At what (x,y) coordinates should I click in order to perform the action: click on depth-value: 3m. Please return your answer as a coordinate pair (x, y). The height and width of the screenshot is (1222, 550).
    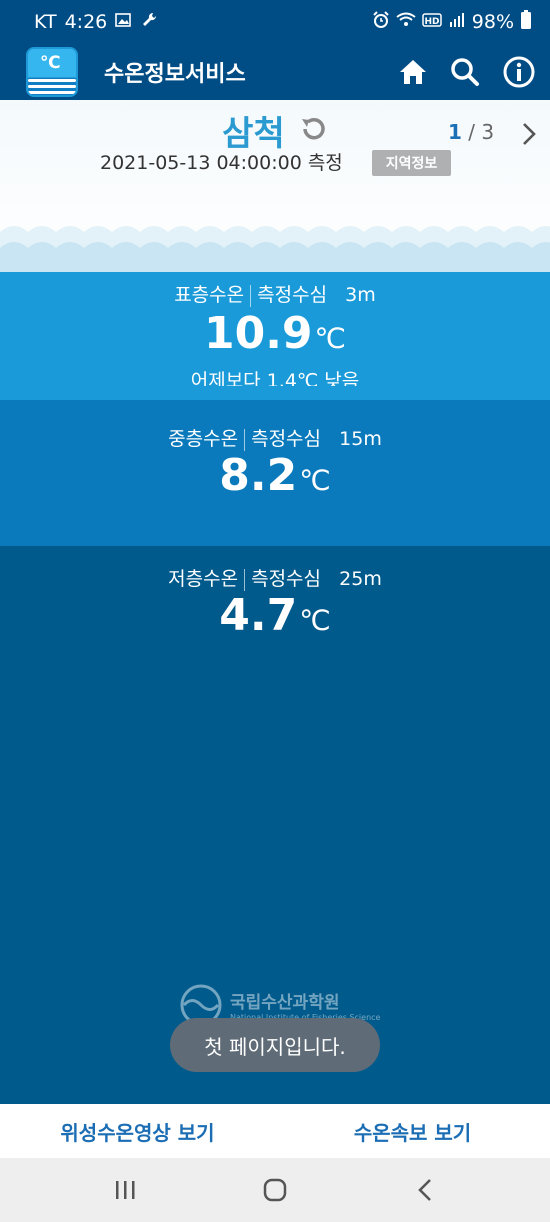
    Looking at the image, I should click on (360, 295).